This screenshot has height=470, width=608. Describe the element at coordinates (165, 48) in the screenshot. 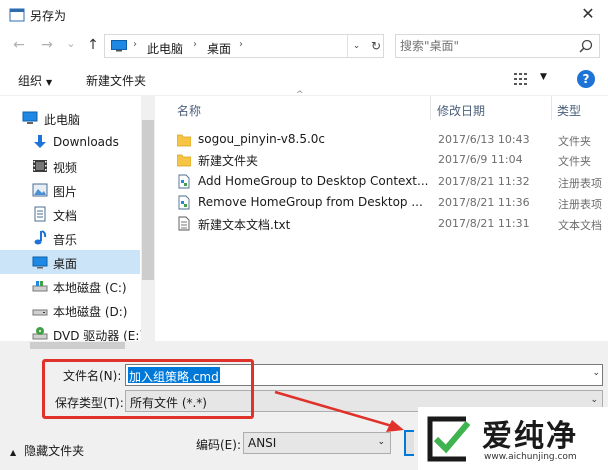

I see `breadcrumb-this-pc: 此电脑` at that location.